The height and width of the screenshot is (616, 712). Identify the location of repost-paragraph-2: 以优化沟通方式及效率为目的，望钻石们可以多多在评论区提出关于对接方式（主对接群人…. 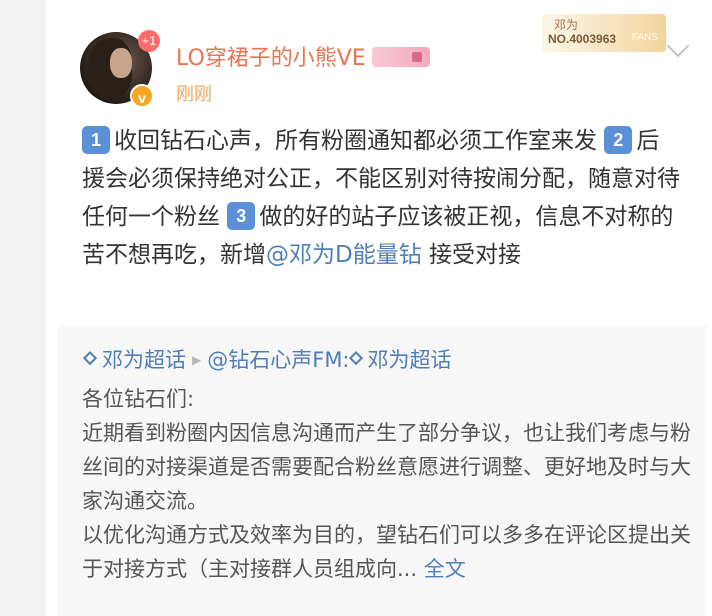
(387, 552).